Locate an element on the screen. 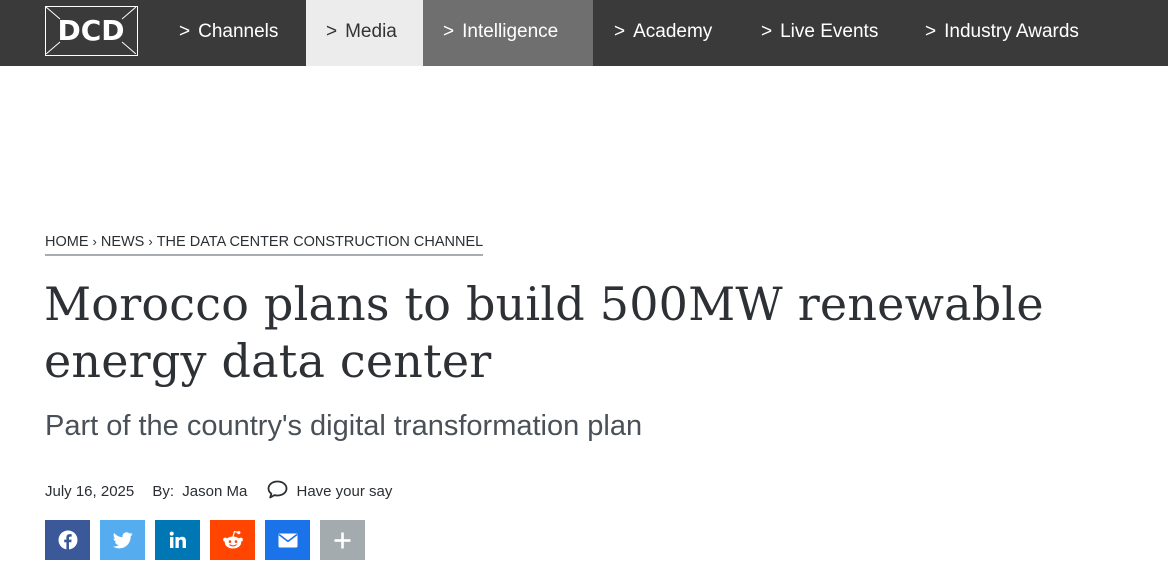  nav-item-intelligence: > Intelligence is located at coordinates (508, 33).